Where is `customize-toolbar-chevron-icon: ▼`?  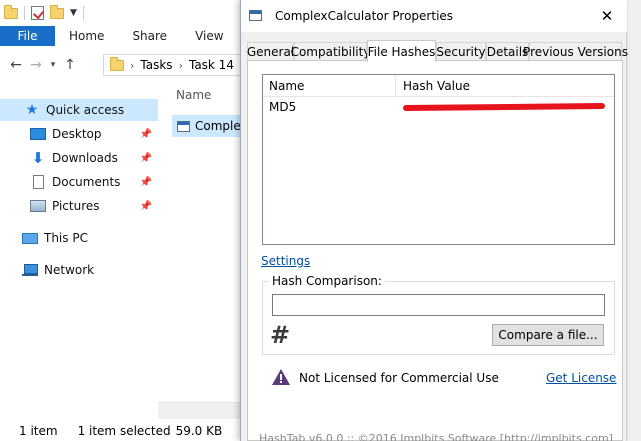 customize-toolbar-chevron-icon: ▼ is located at coordinates (73, 13).